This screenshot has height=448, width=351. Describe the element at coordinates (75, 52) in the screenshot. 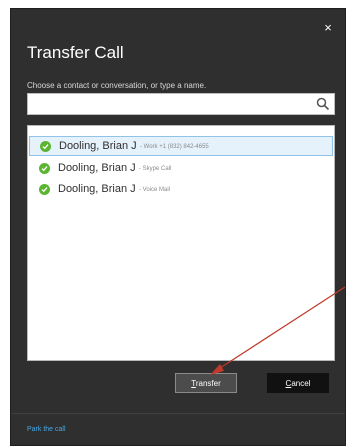

I see `dialog-title: Transfer Call` at that location.